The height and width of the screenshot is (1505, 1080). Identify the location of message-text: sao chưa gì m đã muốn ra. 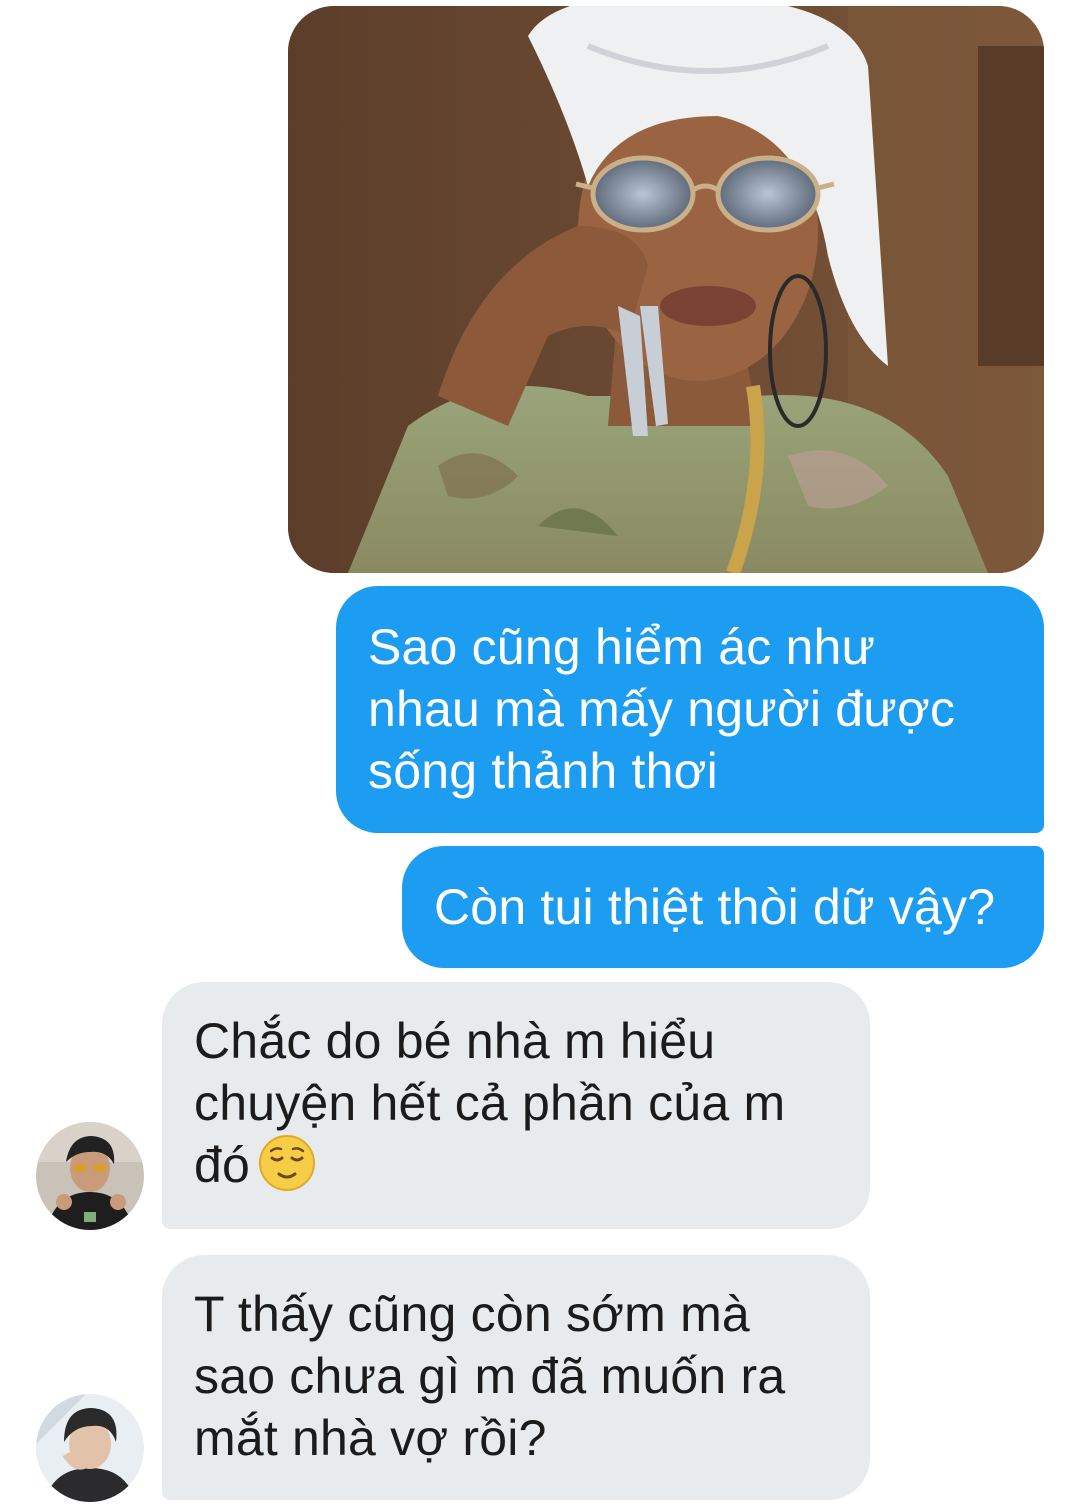
(490, 1376).